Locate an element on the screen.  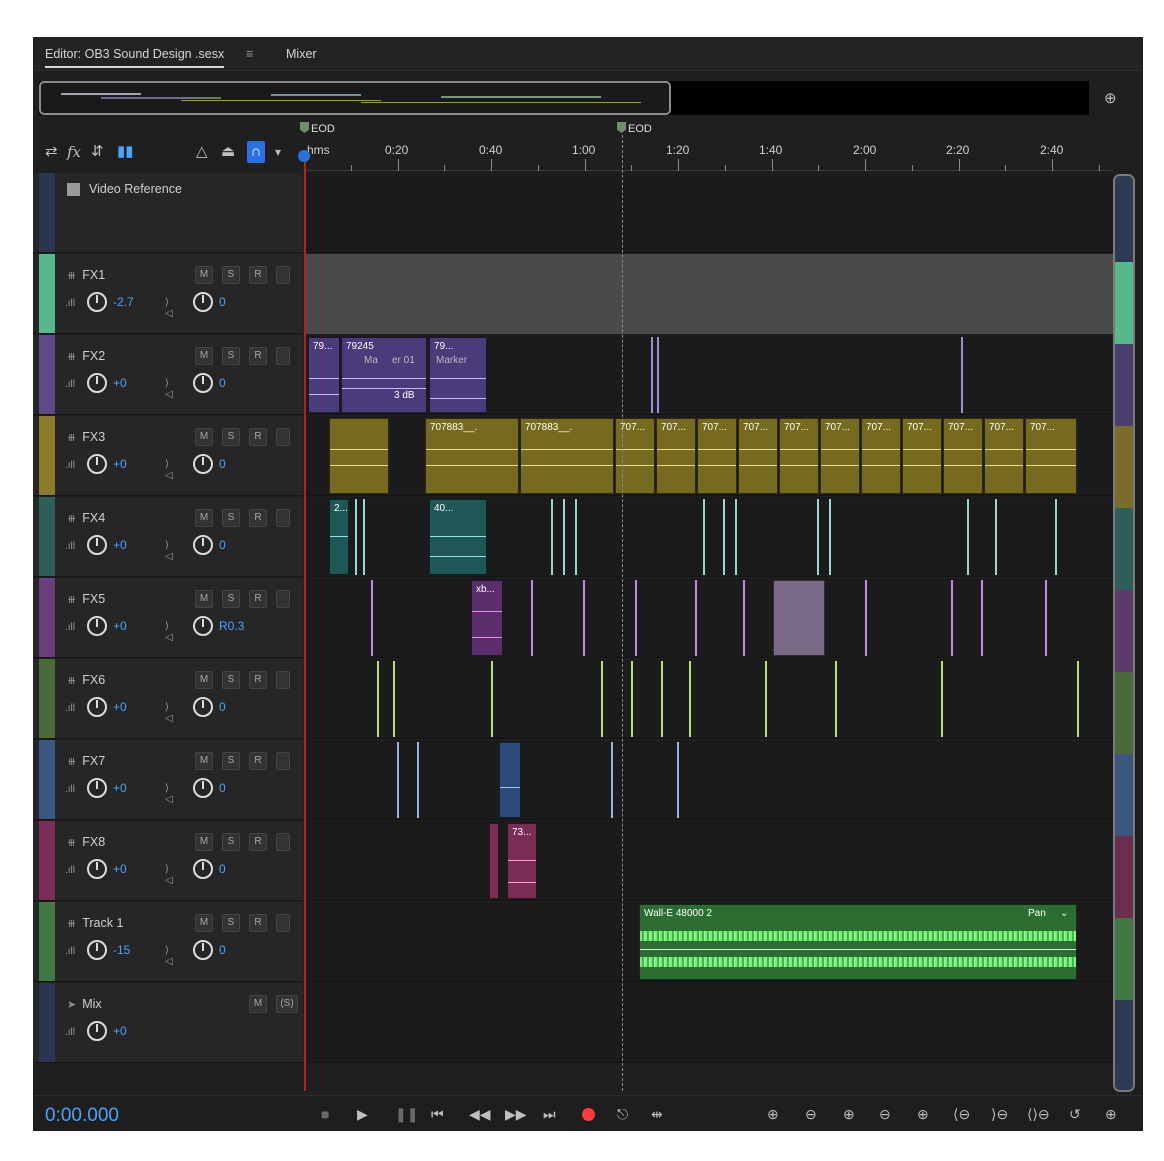
track-lane-track1: Wall-E 48000 2 Pan ⌄ is located at coordinates (709, 942).